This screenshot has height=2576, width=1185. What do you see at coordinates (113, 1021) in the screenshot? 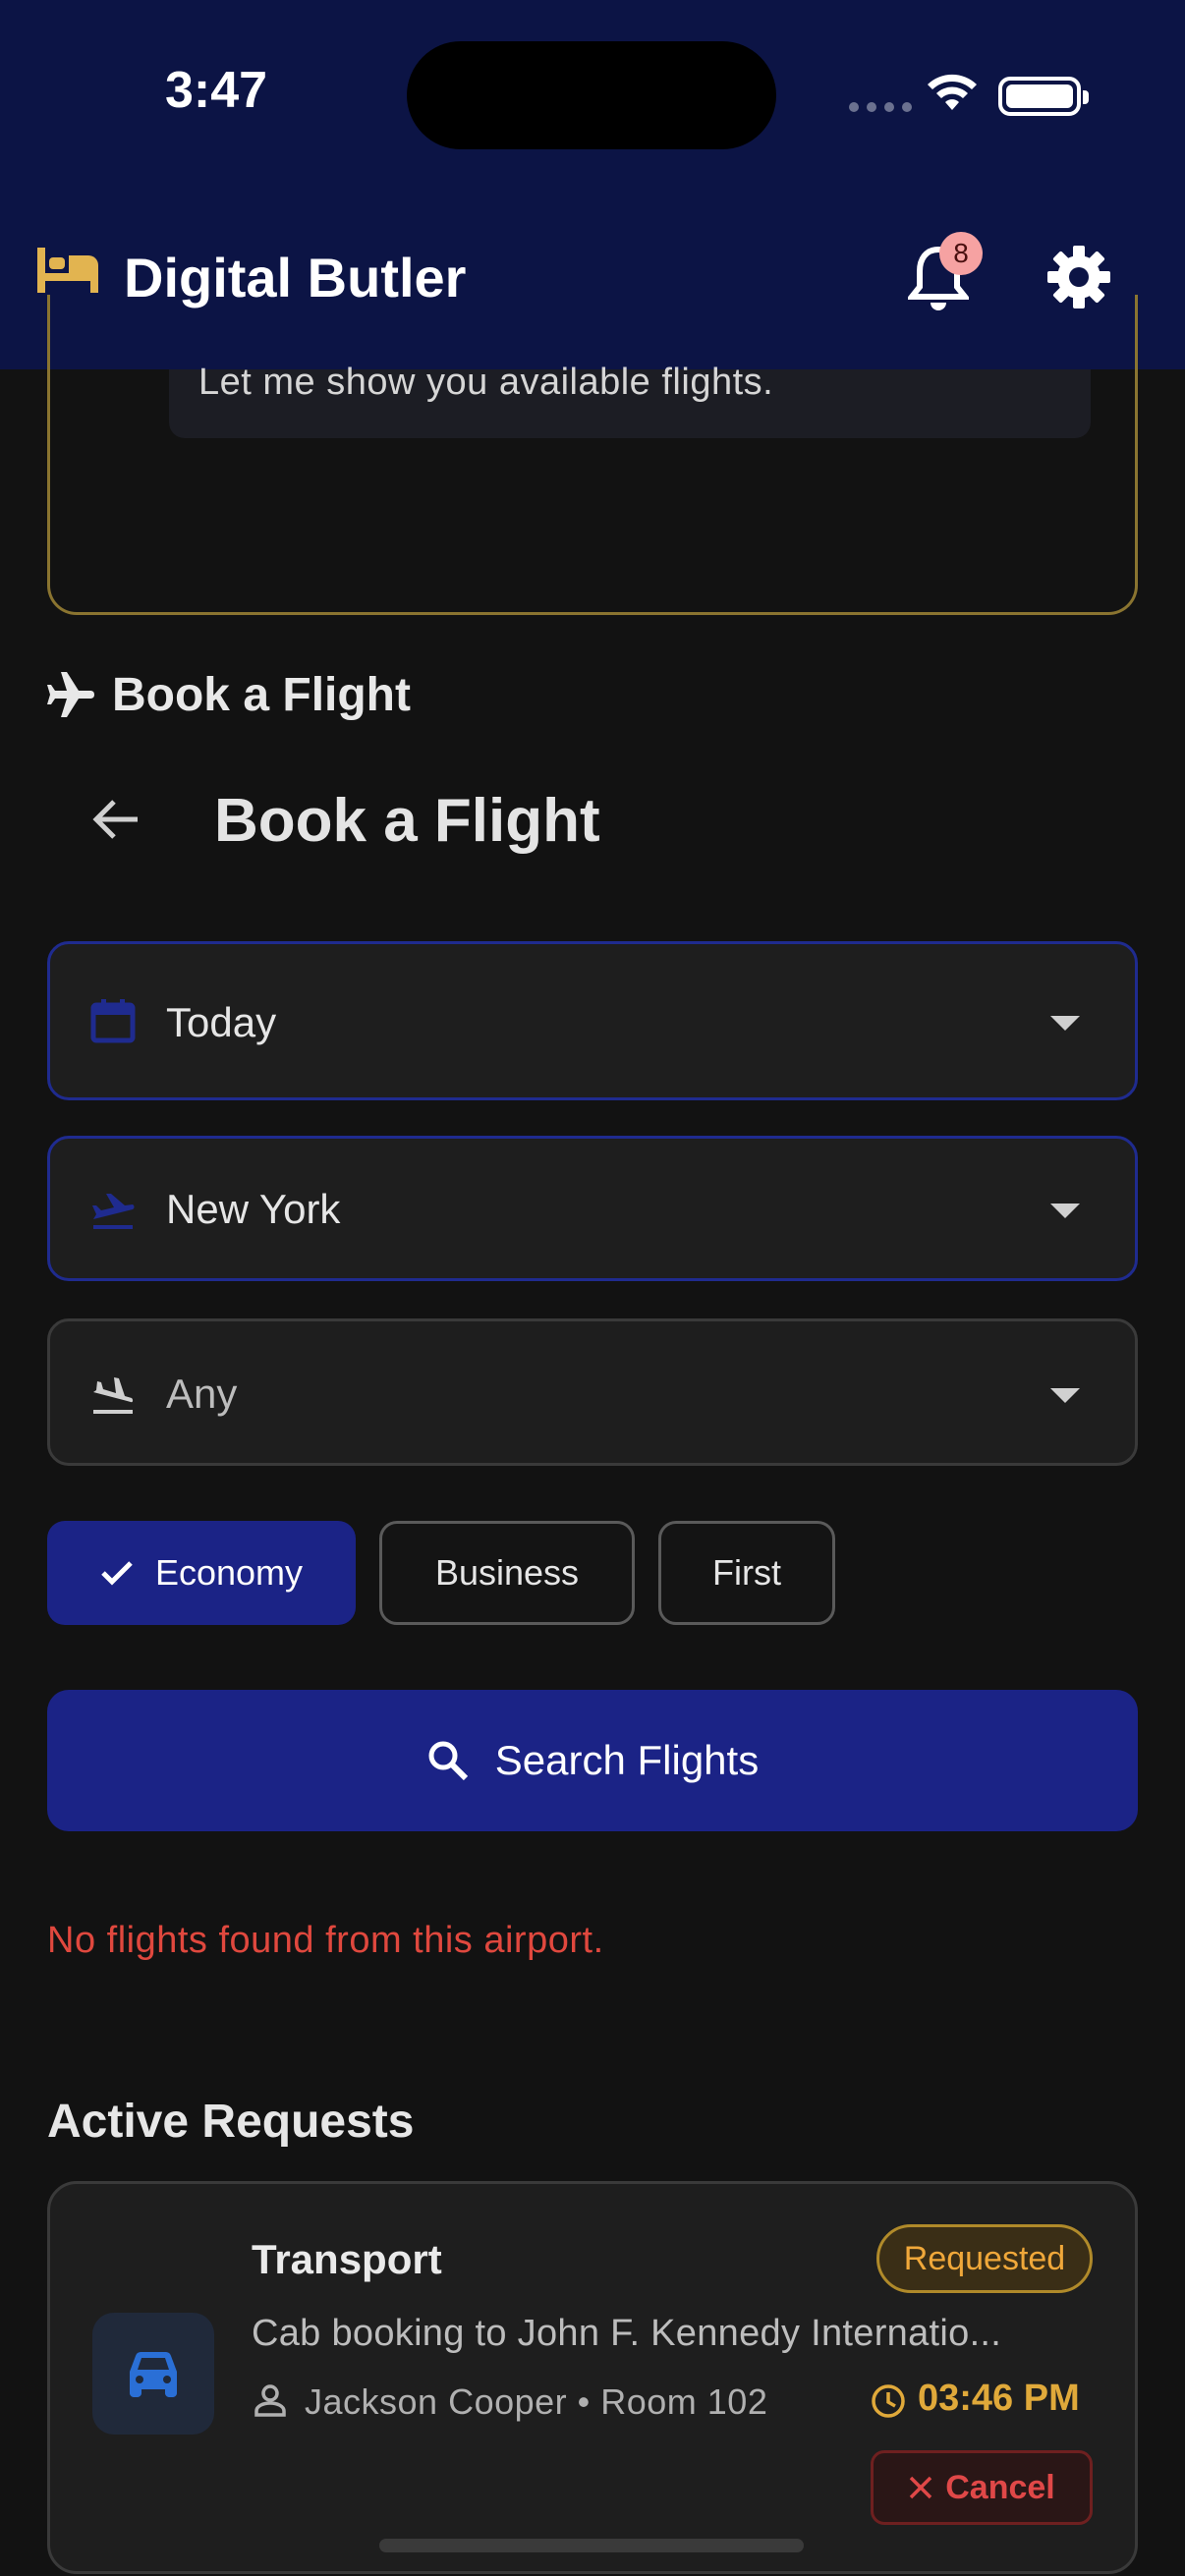
I see `calendar-icon` at bounding box center [113, 1021].